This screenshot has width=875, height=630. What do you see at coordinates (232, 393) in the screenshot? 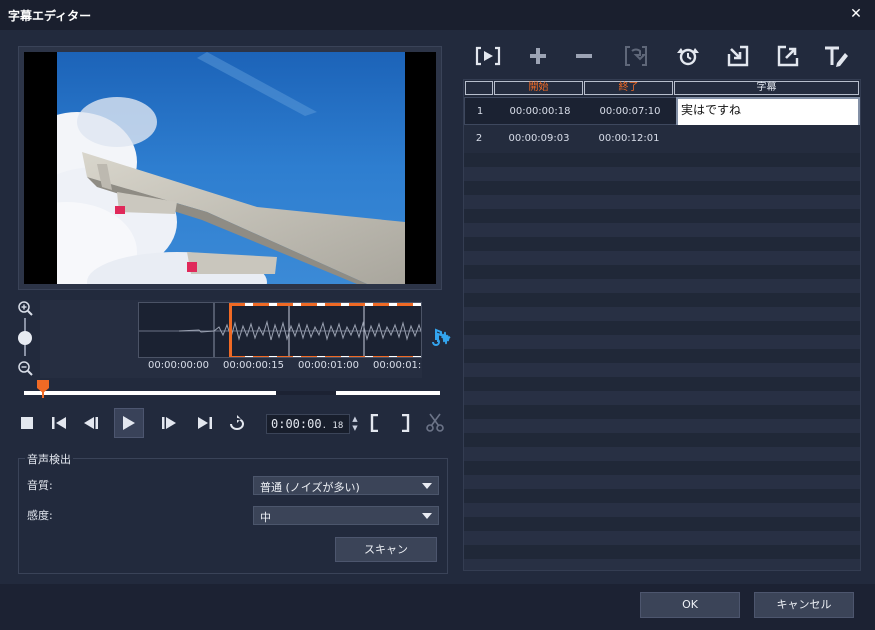
I see `scrub-track` at bounding box center [232, 393].